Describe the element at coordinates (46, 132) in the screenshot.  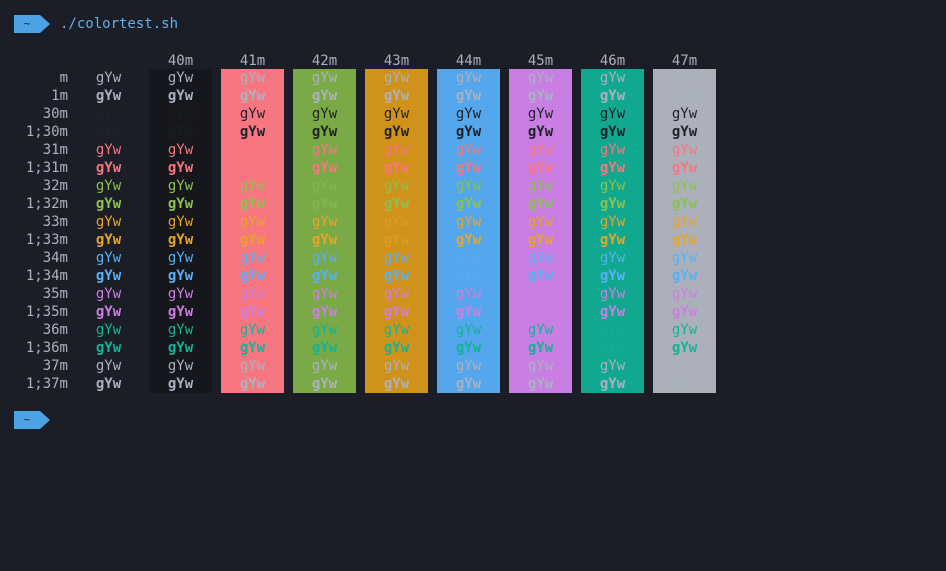
I see `row-label: 1;30m` at that location.